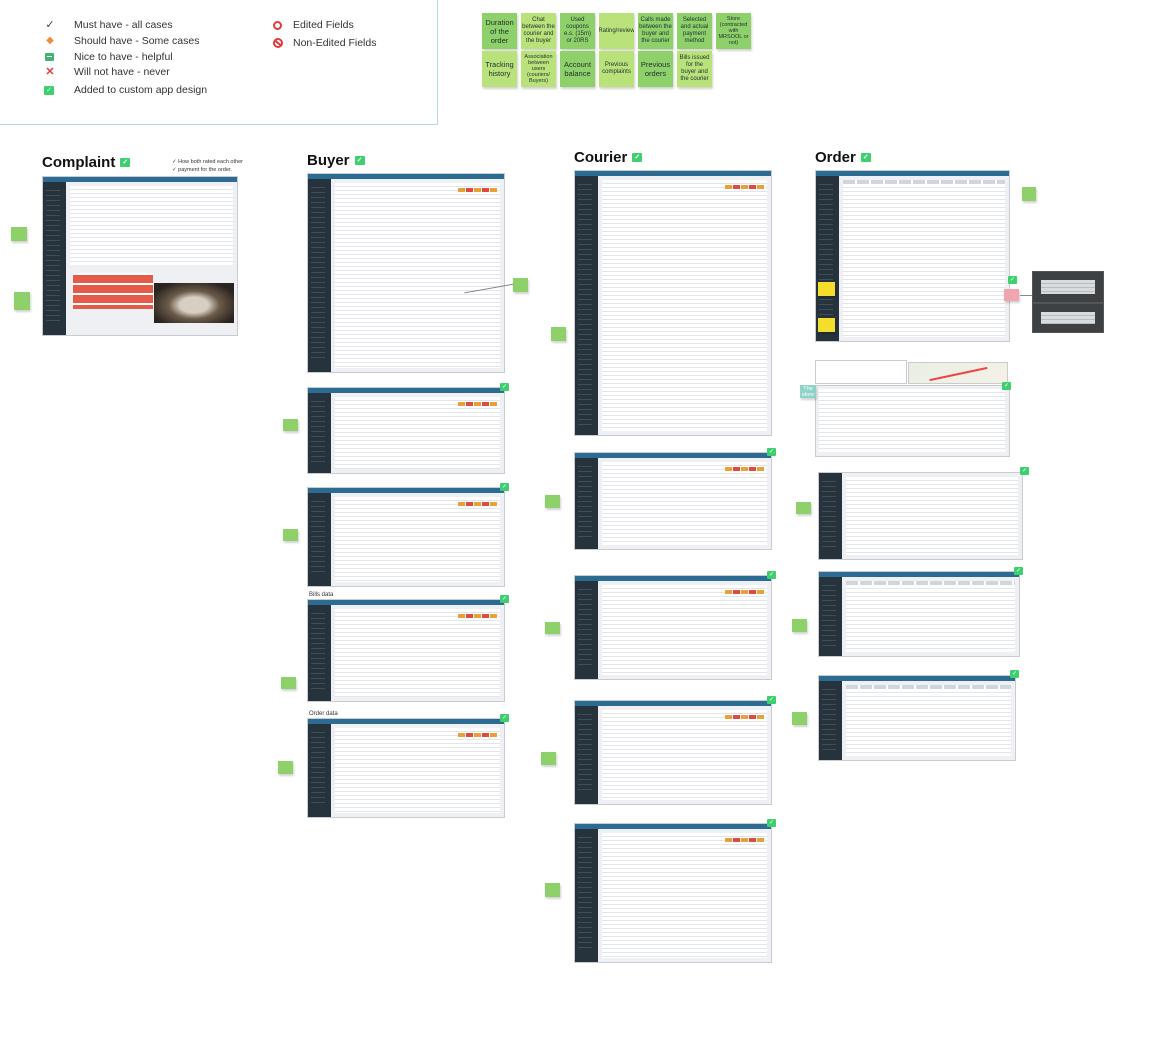 The height and width of the screenshot is (1037, 1176). What do you see at coordinates (538, 31) in the screenshot?
I see `sticky-note: Chat between the courier and the buyer` at bounding box center [538, 31].